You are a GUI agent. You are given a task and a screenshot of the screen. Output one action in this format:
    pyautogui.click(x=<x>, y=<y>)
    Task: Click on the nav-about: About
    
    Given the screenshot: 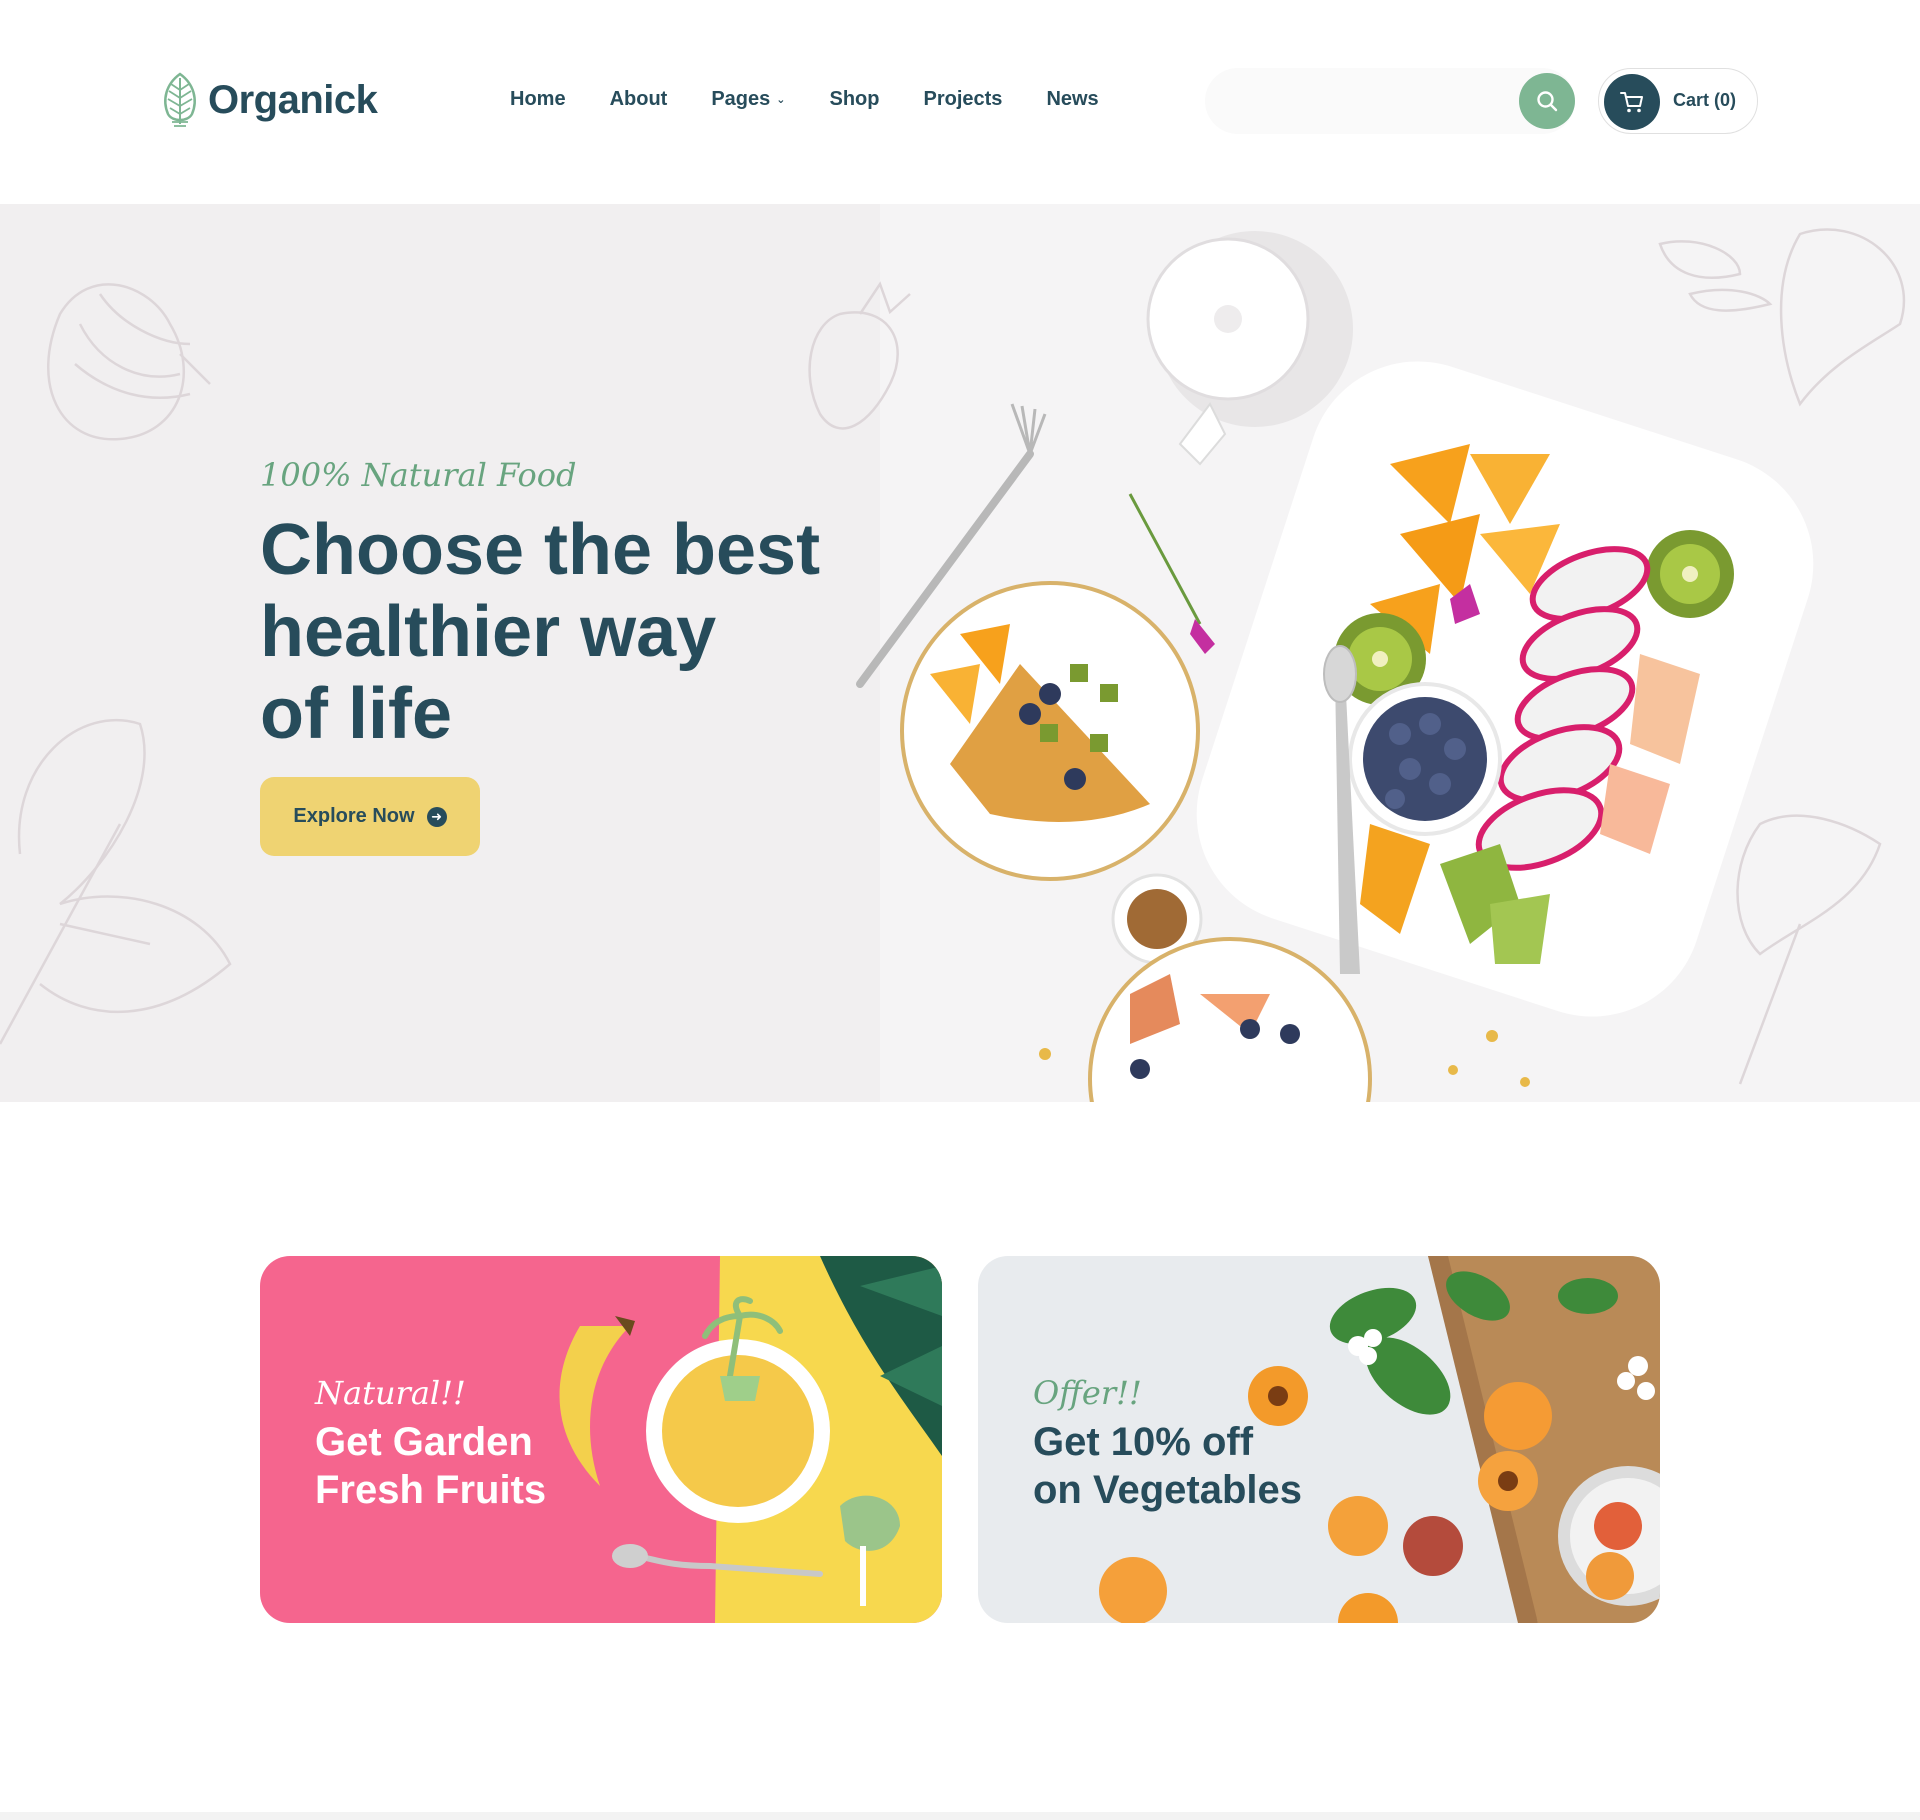 What is the action you would take?
    pyautogui.click(x=639, y=99)
    